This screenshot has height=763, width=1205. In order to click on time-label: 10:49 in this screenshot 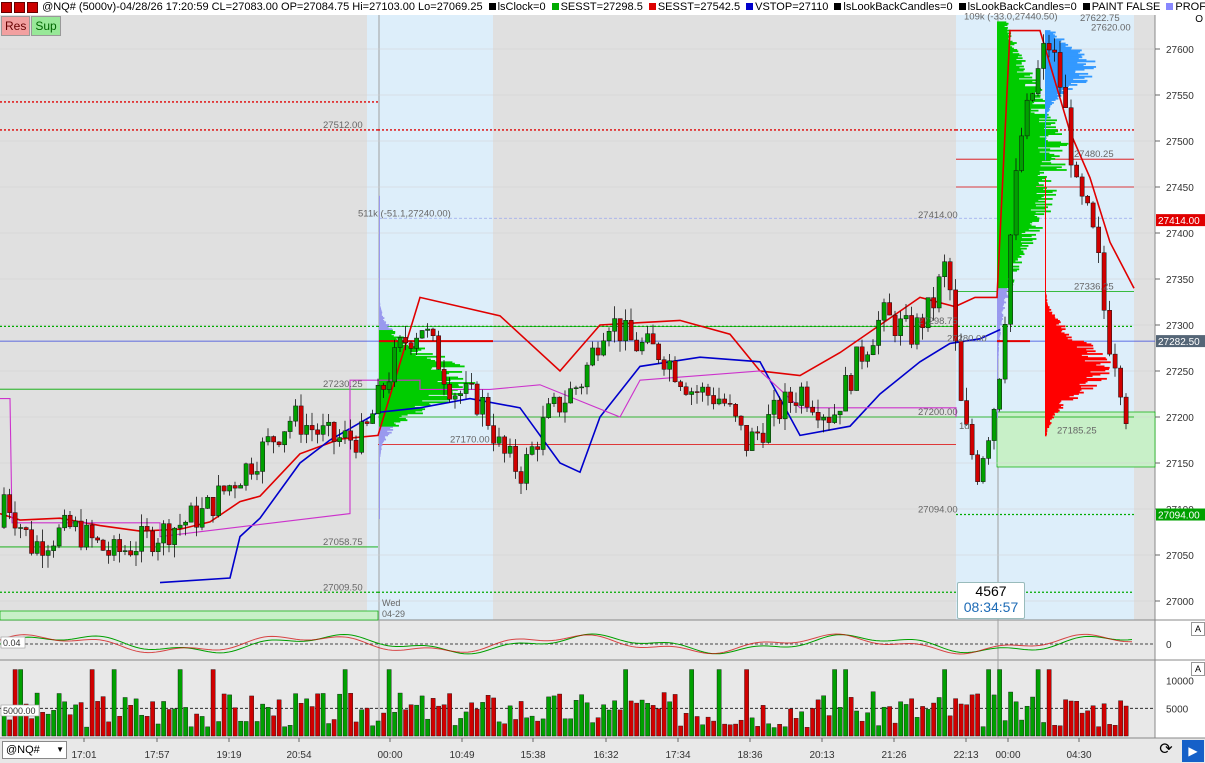, I will do `click(461, 755)`.